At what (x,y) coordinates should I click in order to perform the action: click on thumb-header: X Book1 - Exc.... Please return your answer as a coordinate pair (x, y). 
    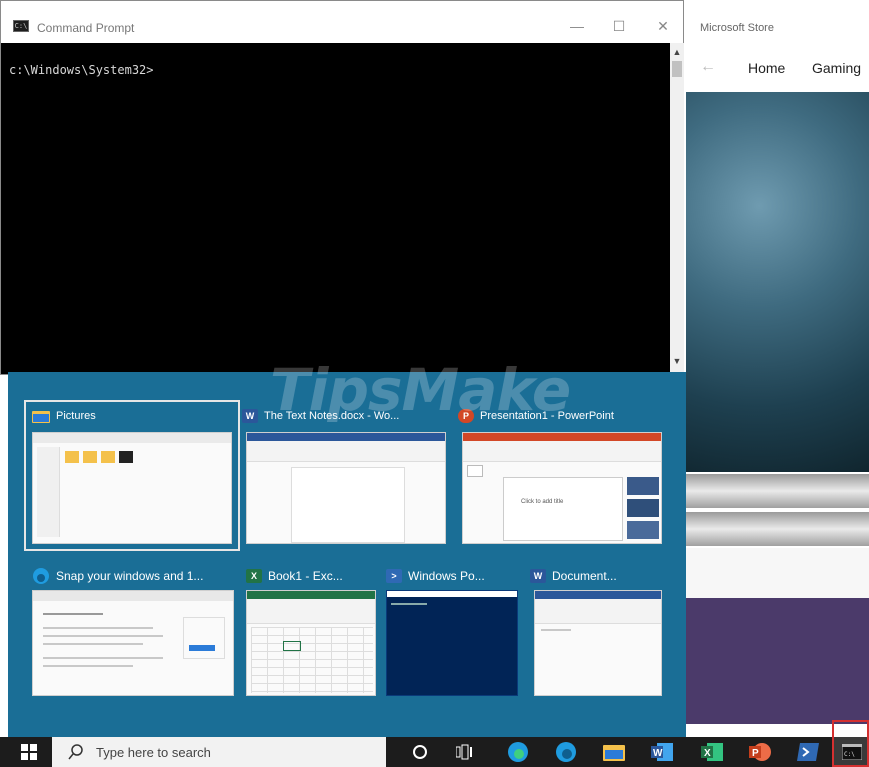
    Looking at the image, I should click on (294, 576).